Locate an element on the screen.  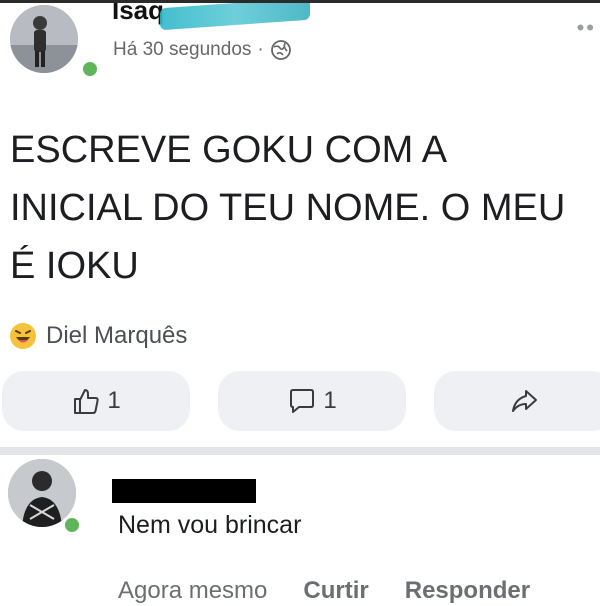
share-button is located at coordinates (517, 401).